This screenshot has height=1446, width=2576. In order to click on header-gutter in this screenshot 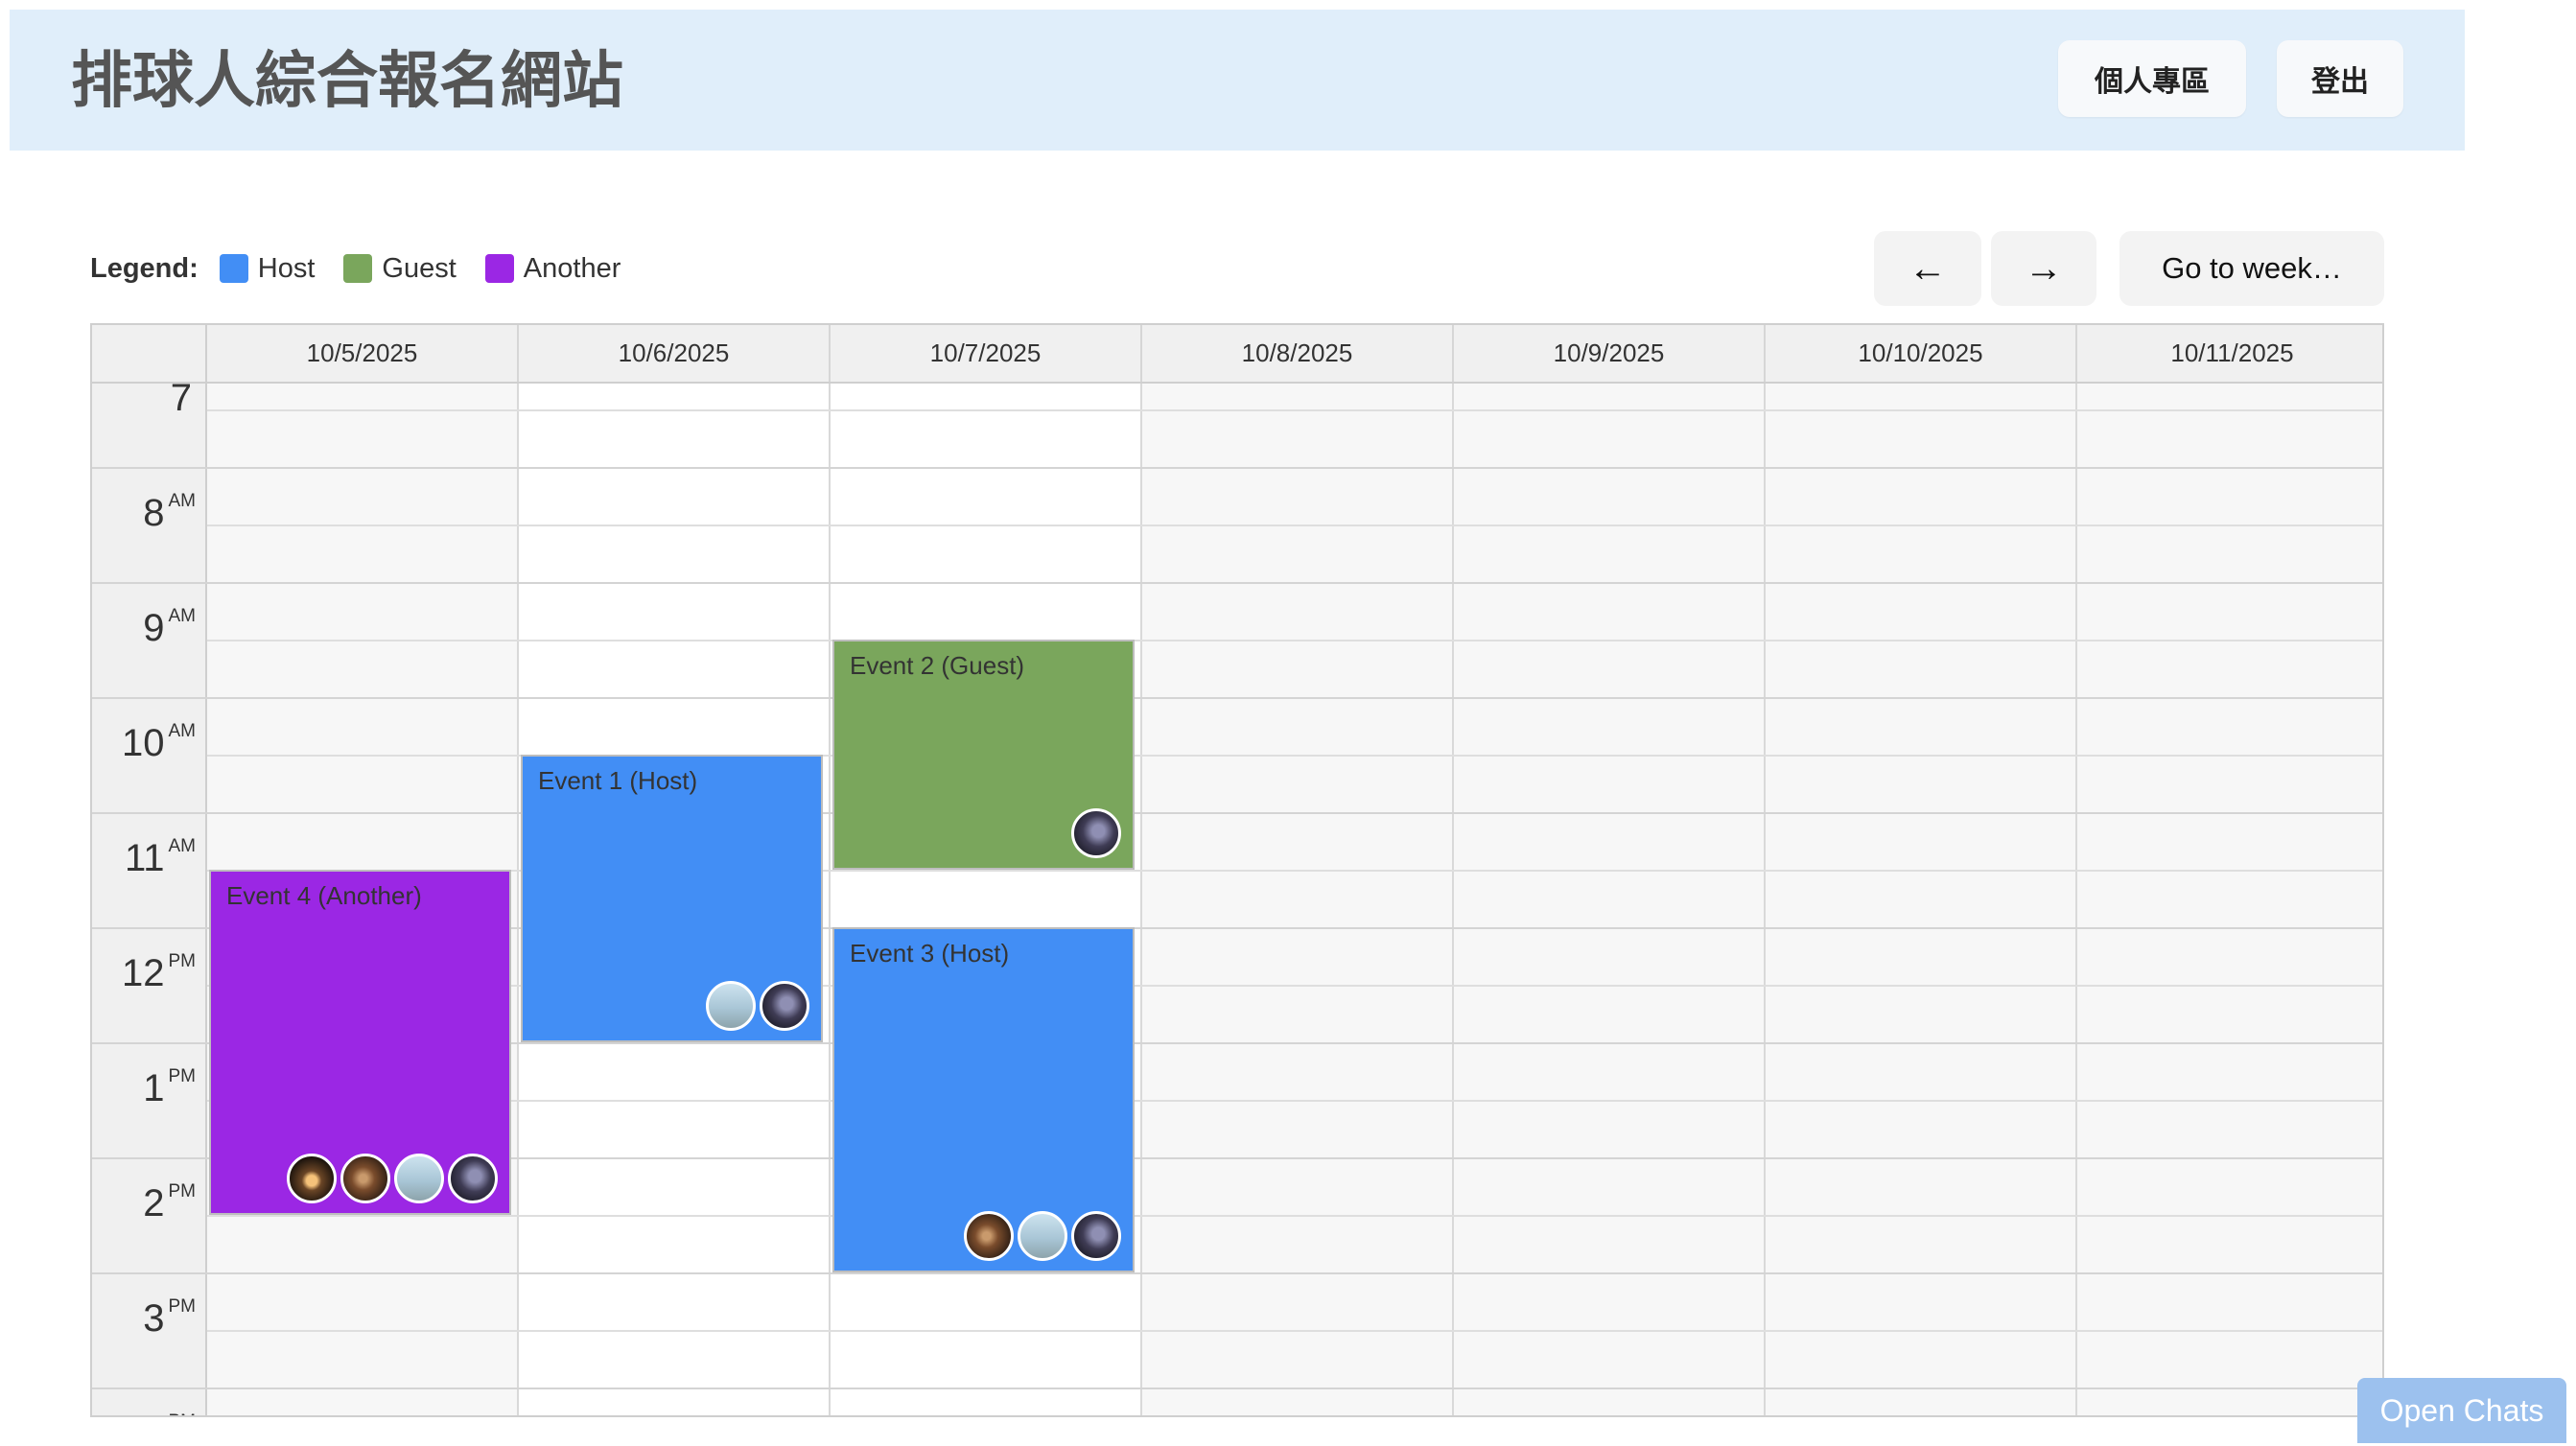, I will do `click(149, 353)`.